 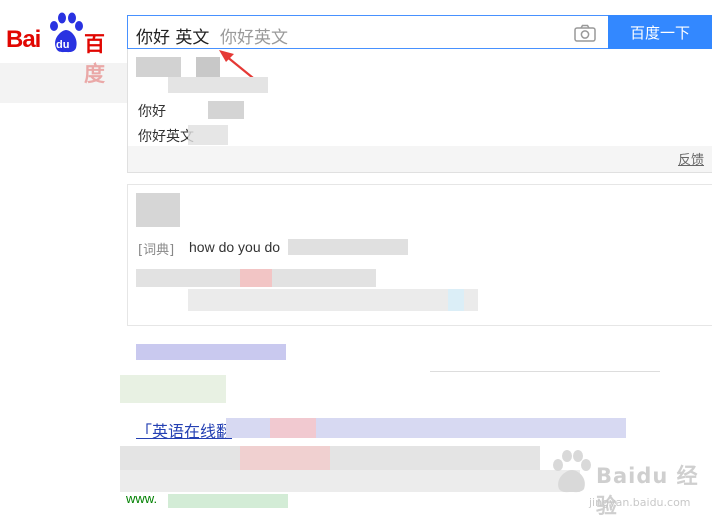 What do you see at coordinates (691, 158) in the screenshot?
I see `feedback-link: 反馈` at bounding box center [691, 158].